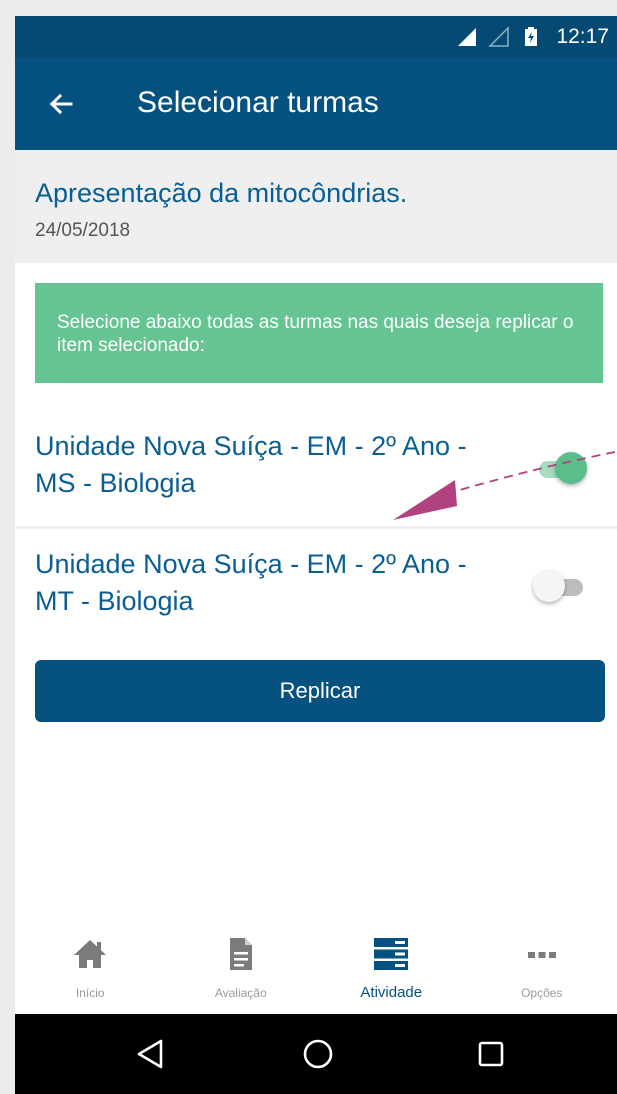  I want to click on activity-title: Apresentação da mitocôndrias., so click(221, 193).